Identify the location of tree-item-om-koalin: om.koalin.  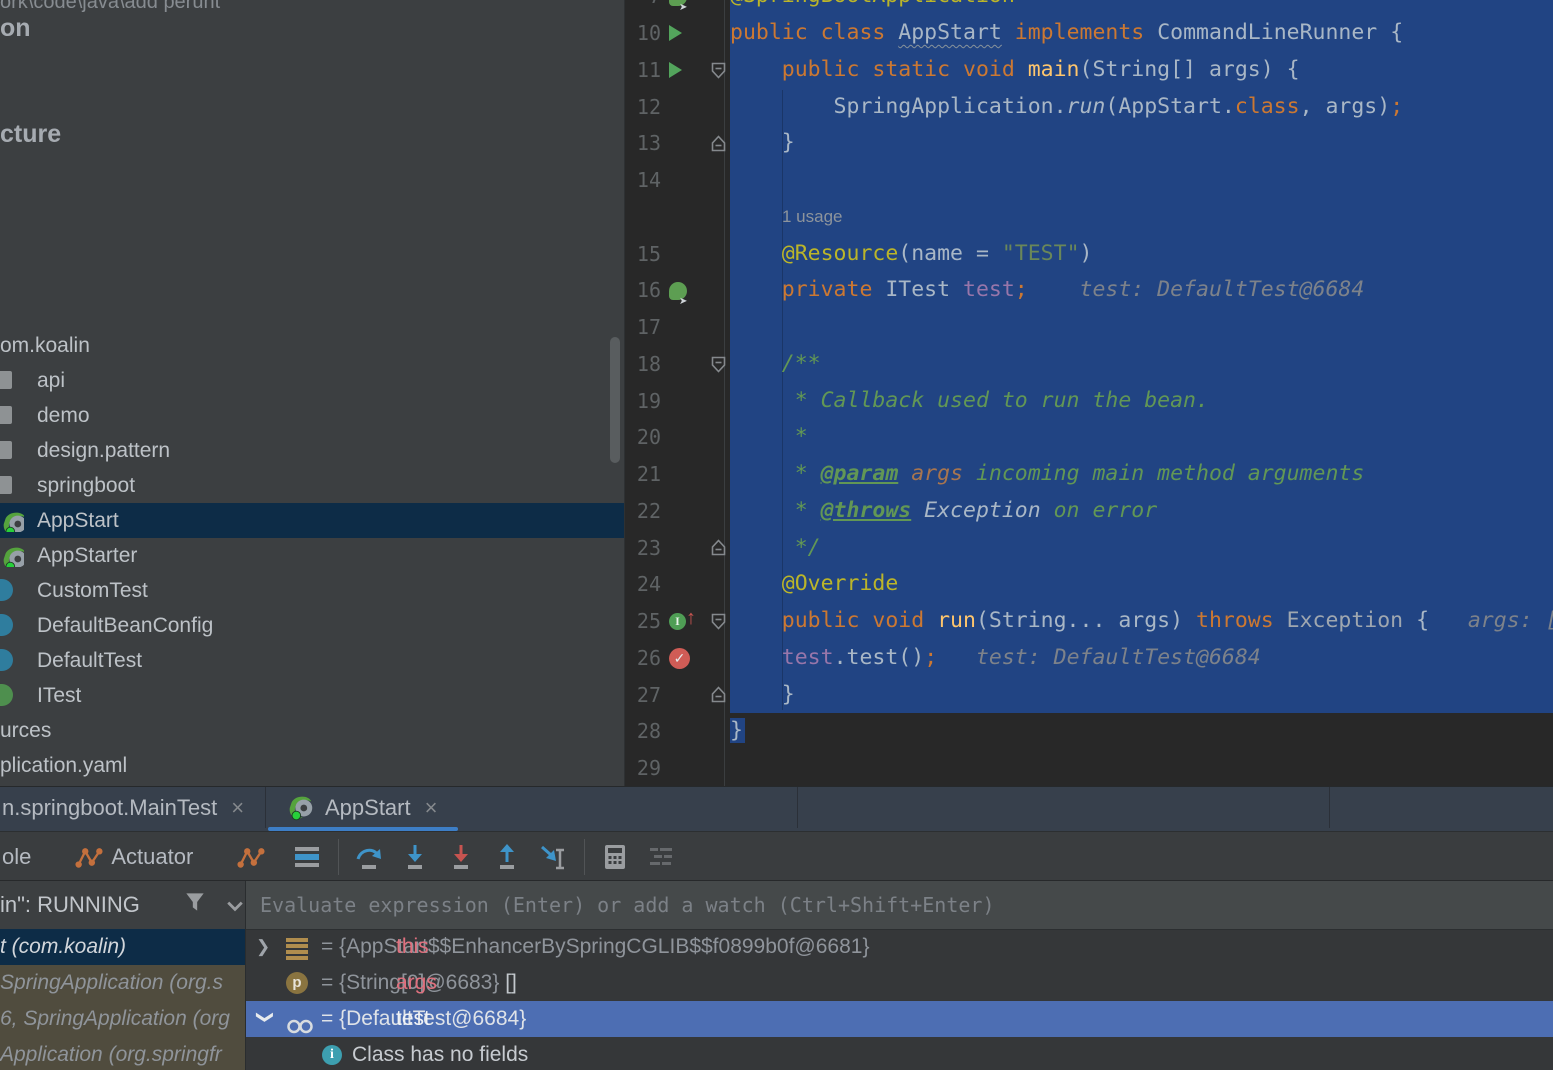
(312, 345).